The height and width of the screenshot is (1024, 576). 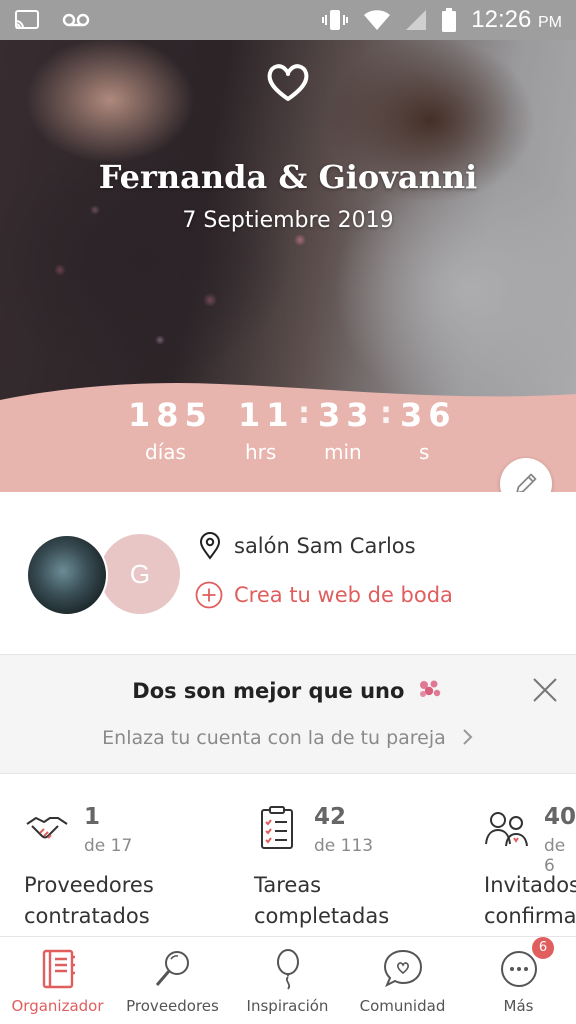 What do you see at coordinates (288, 969) in the screenshot?
I see `balloon-icon` at bounding box center [288, 969].